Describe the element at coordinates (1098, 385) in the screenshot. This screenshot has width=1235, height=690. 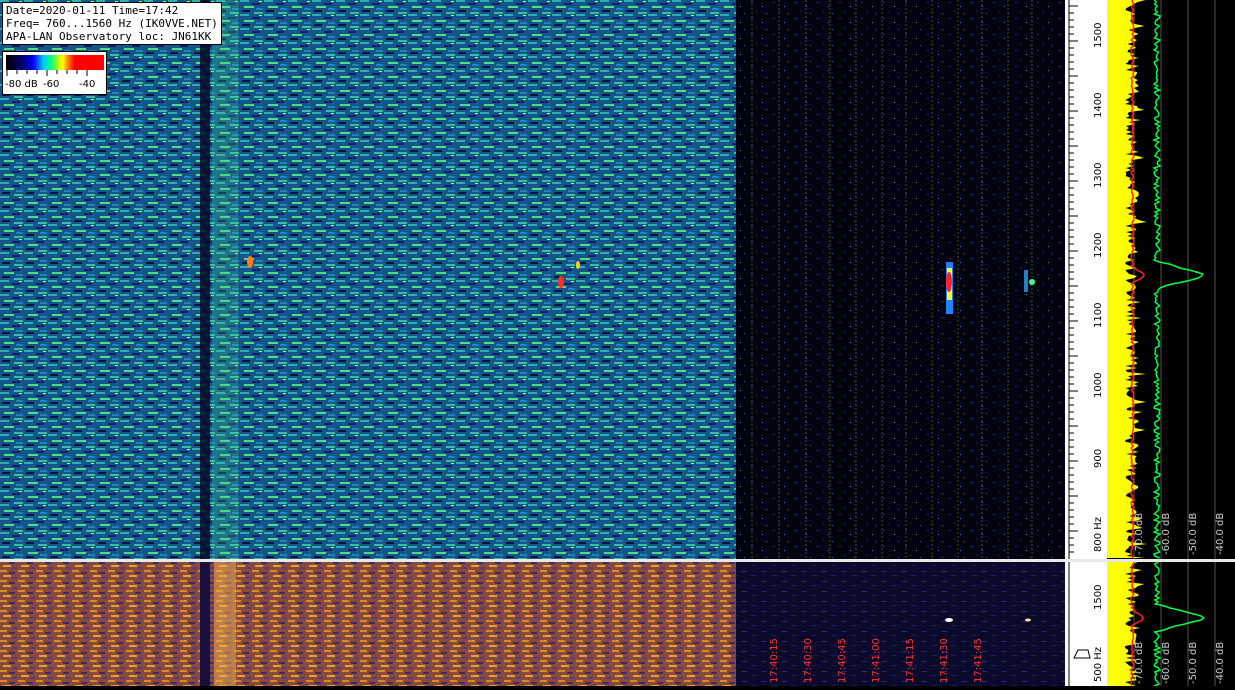
I see `freq-tick-label: 1000` at that location.